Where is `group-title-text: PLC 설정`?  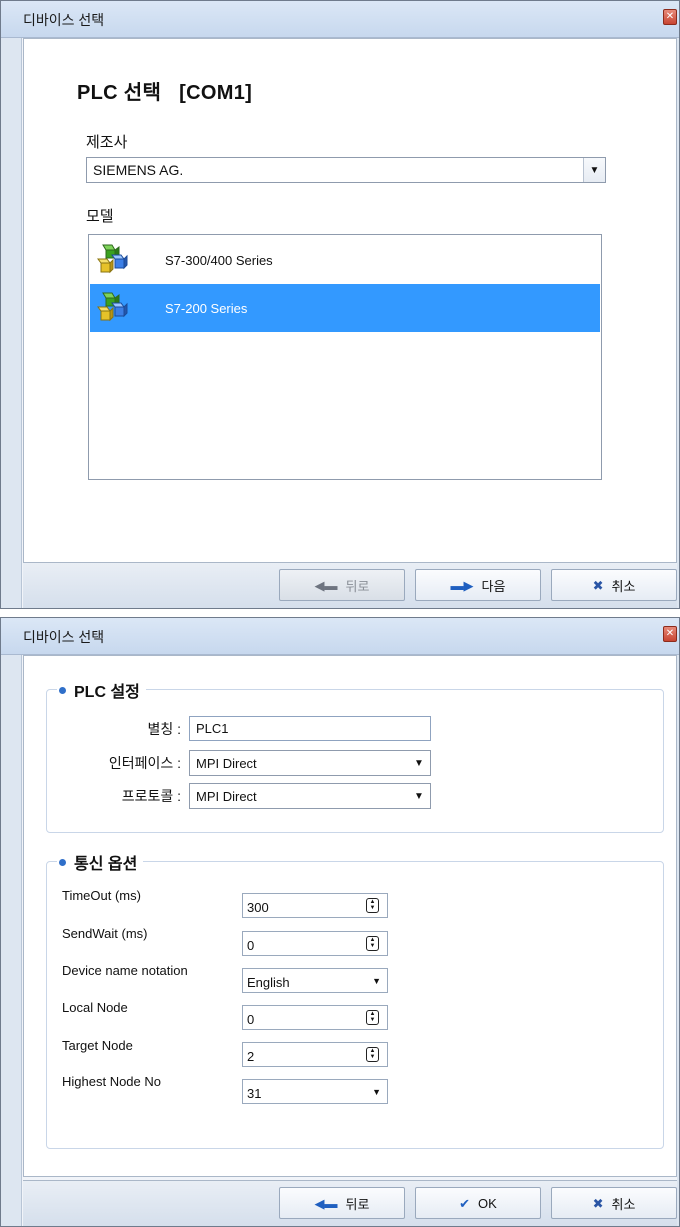 group-title-text: PLC 설정 is located at coordinates (107, 692).